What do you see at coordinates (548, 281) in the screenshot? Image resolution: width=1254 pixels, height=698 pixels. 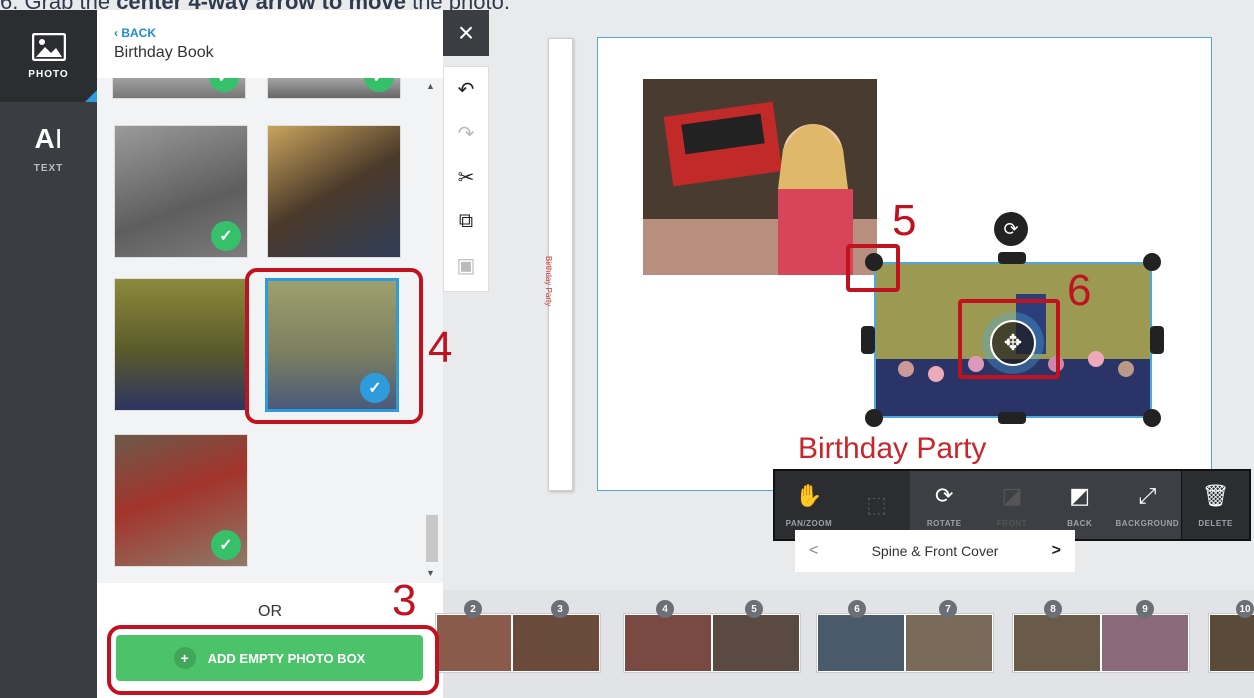 I see `spine-text: Birthday Party` at bounding box center [548, 281].